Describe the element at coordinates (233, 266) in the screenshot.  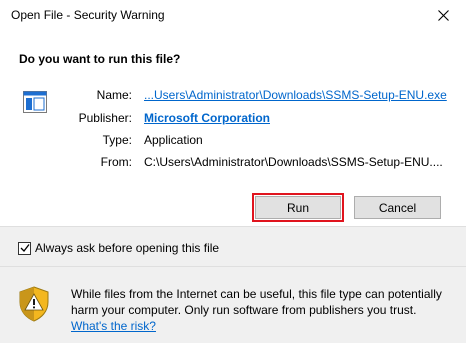
I see `footer-separator` at that location.